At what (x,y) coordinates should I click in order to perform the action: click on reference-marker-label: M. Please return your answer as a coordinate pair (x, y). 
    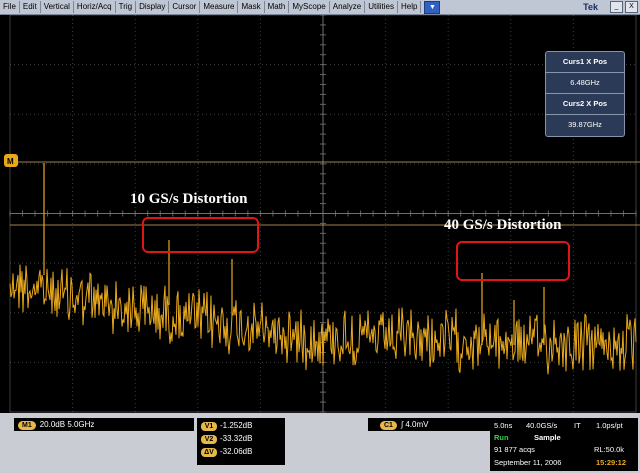
    Looking at the image, I should click on (10, 161).